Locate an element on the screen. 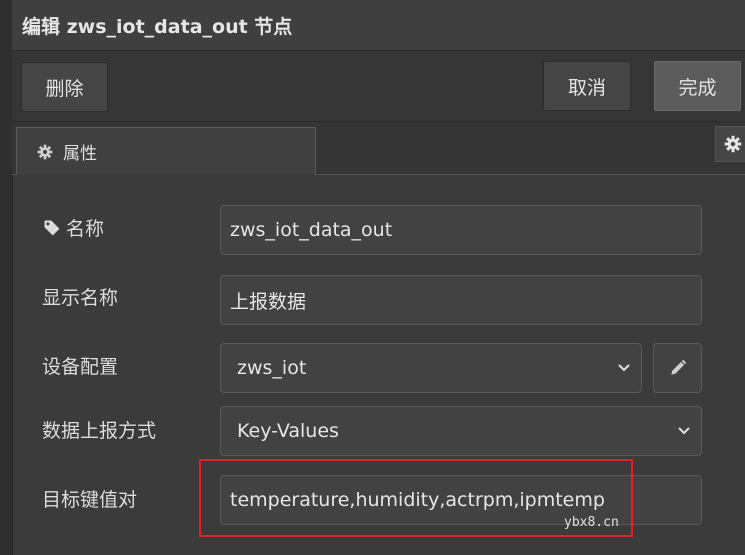 The width and height of the screenshot is (745, 555). tab-properties: 属性 is located at coordinates (166, 151).